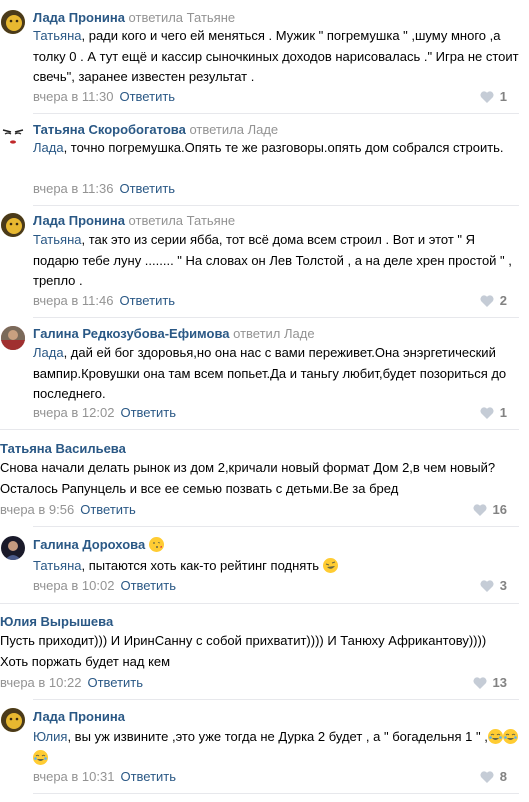 The height and width of the screenshot is (802, 529). What do you see at coordinates (499, 509) in the screenshot?
I see `like-count: 16` at bounding box center [499, 509].